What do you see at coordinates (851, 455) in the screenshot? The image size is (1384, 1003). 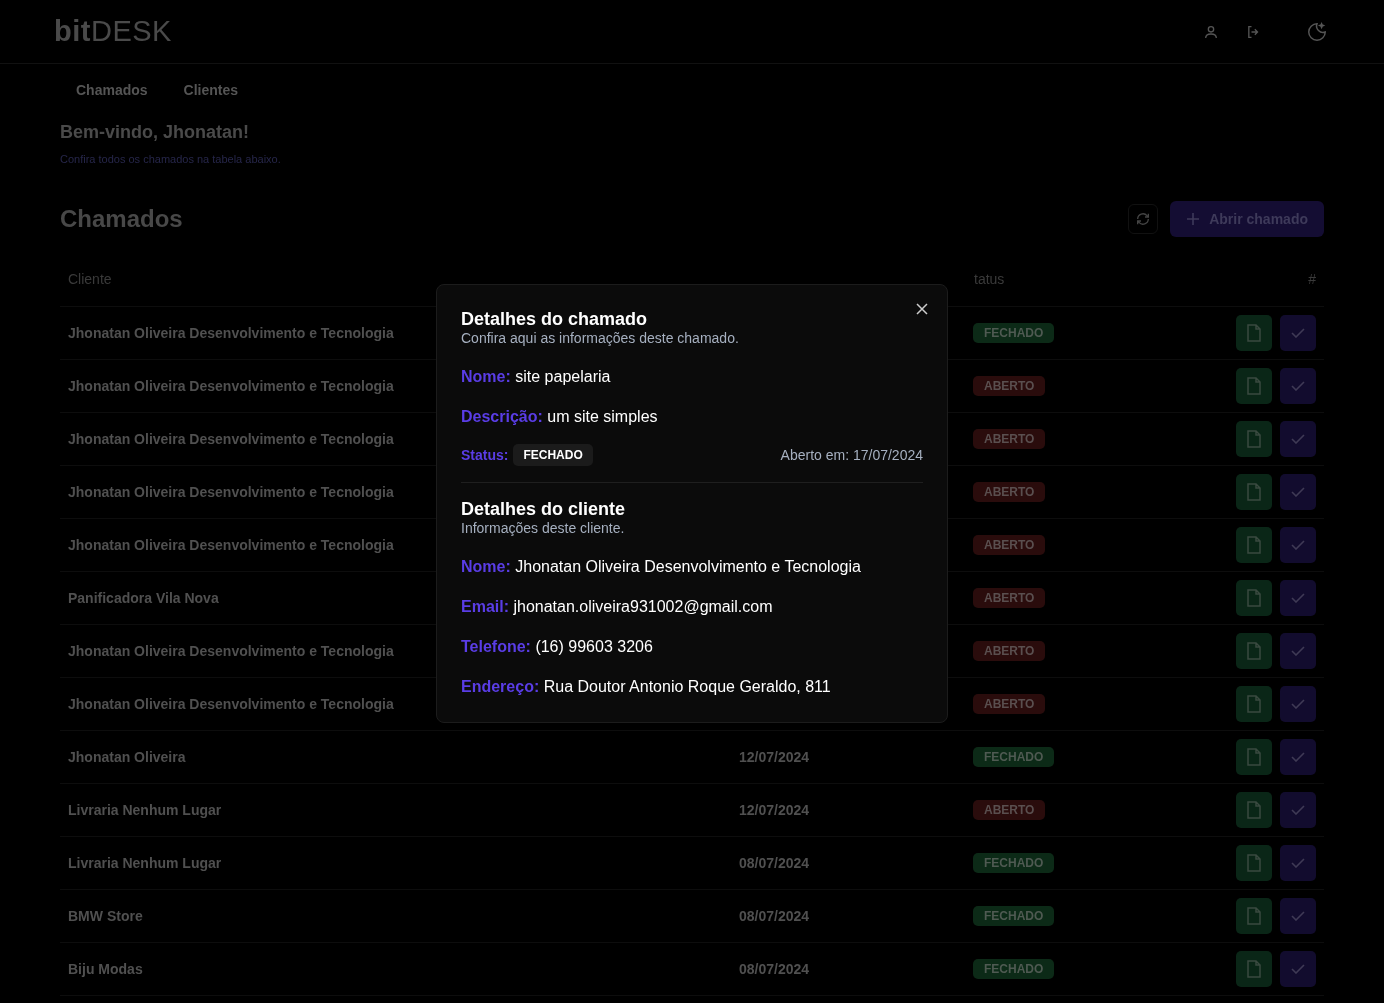 I see `opened-date: Aberto em: 17/07/2024` at bounding box center [851, 455].